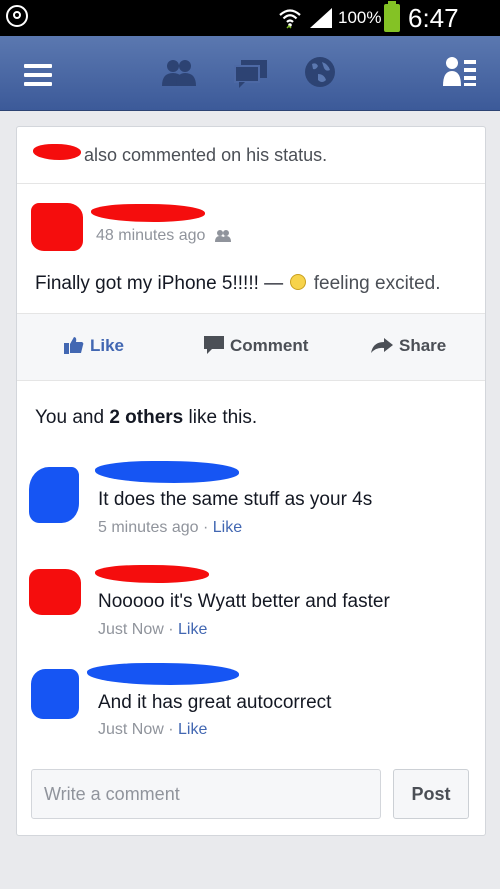  Describe the element at coordinates (57, 152) in the screenshot. I see `redacted-name` at that location.